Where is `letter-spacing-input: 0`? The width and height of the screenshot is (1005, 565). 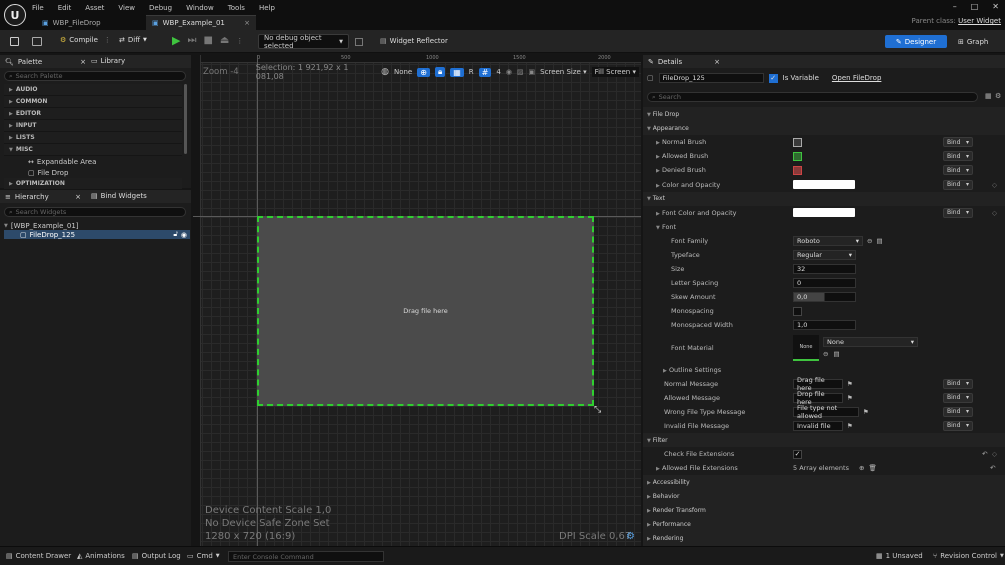 letter-spacing-input: 0 is located at coordinates (824, 283).